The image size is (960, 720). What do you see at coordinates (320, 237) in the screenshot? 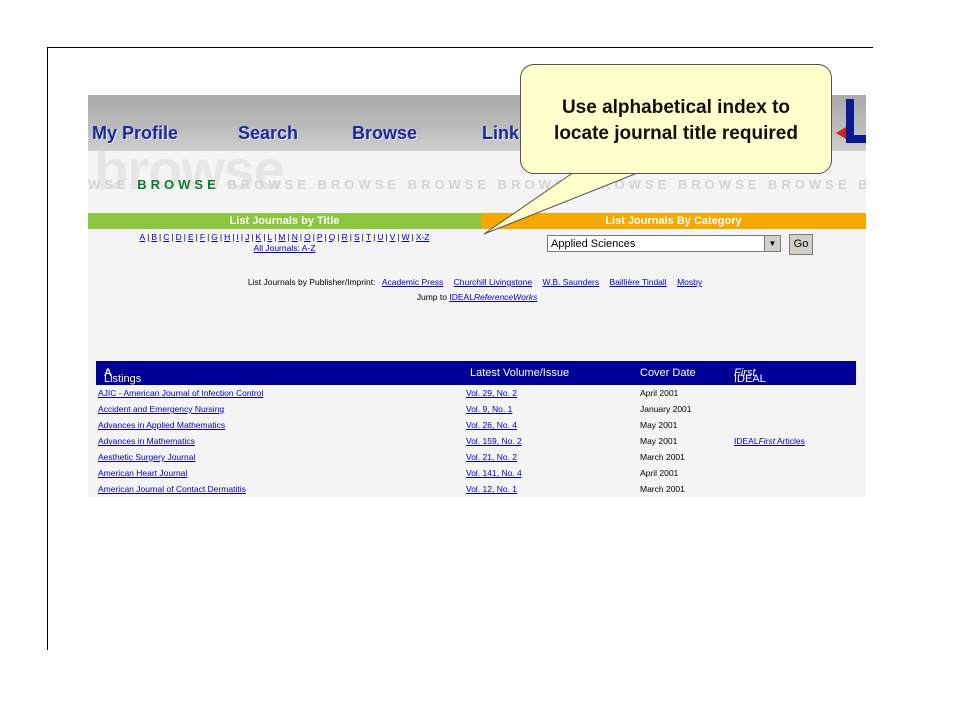
I see `alpha-link-p: P` at bounding box center [320, 237].